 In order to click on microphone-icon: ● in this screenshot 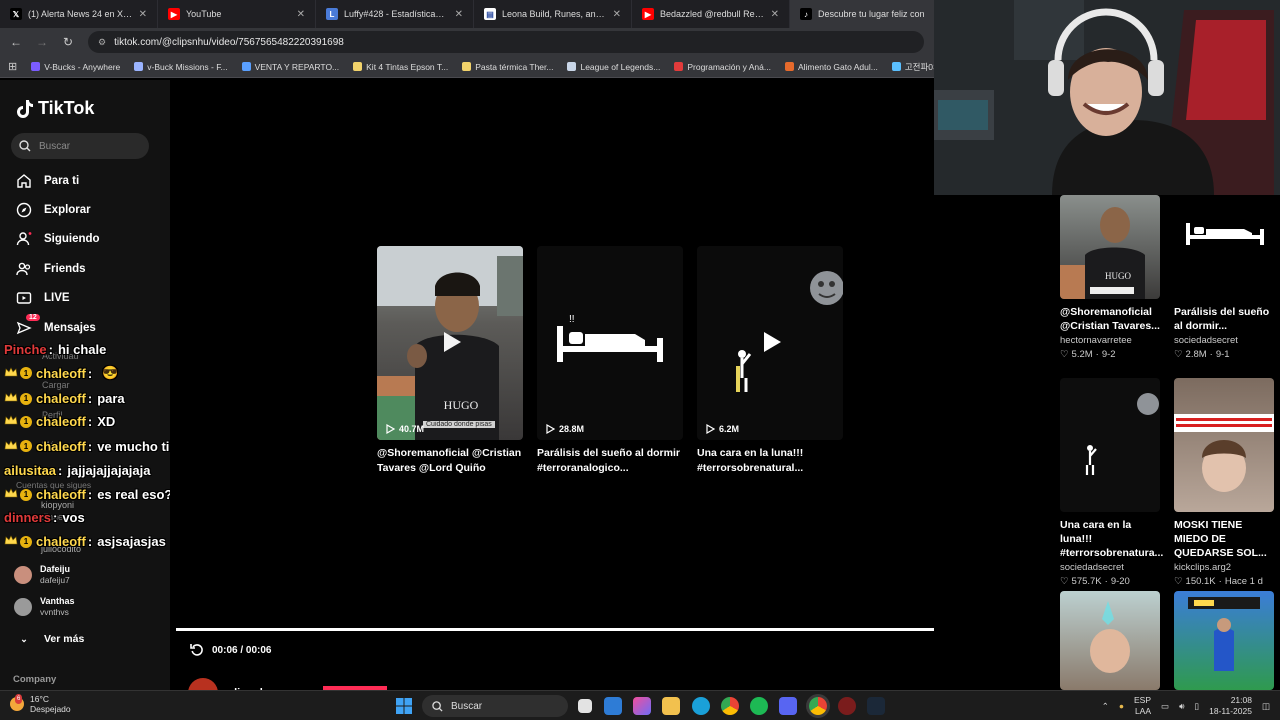, I will do `click(1121, 706)`.